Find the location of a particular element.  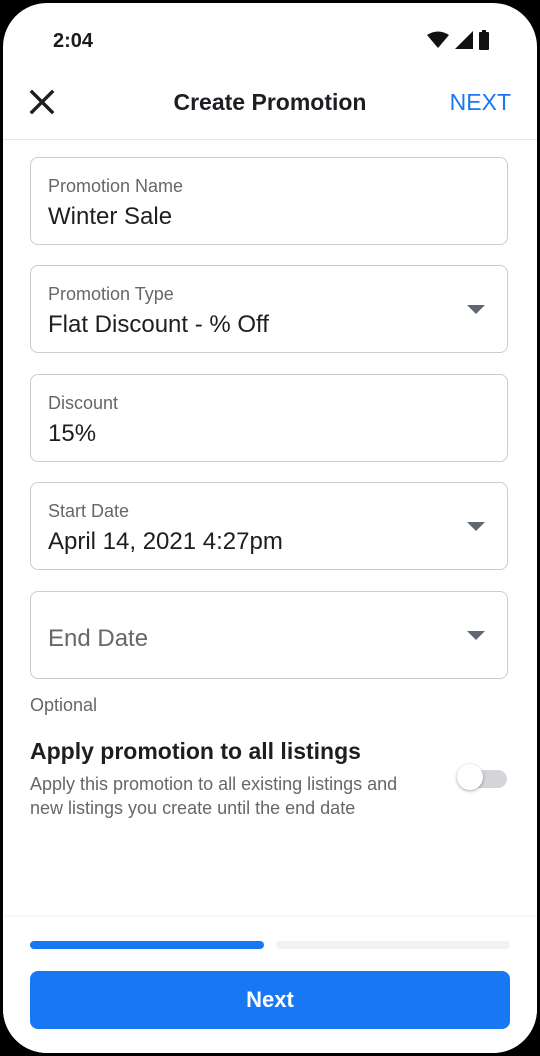

apply-all-toggle is located at coordinates (482, 777).